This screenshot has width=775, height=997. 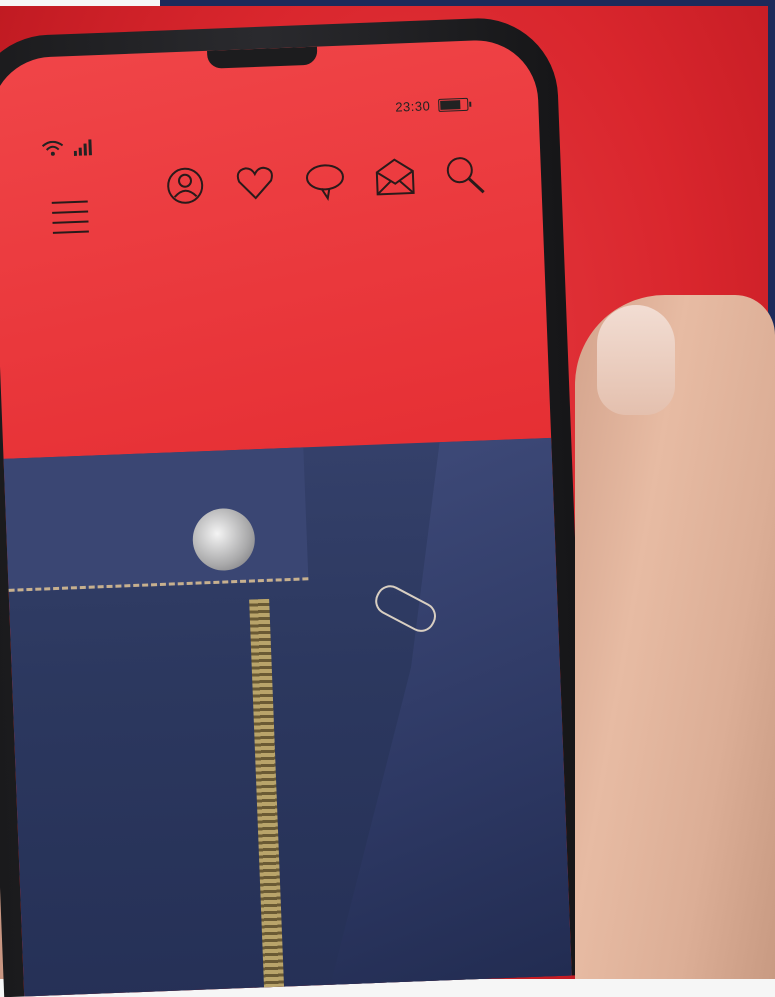 I want to click on battery-icon, so click(x=453, y=104).